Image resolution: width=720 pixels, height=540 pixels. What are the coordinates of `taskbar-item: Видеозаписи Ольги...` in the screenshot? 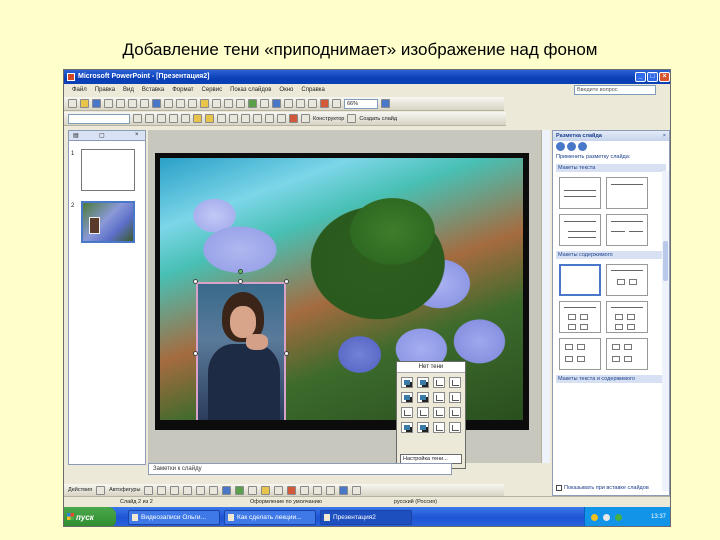 It's located at (174, 517).